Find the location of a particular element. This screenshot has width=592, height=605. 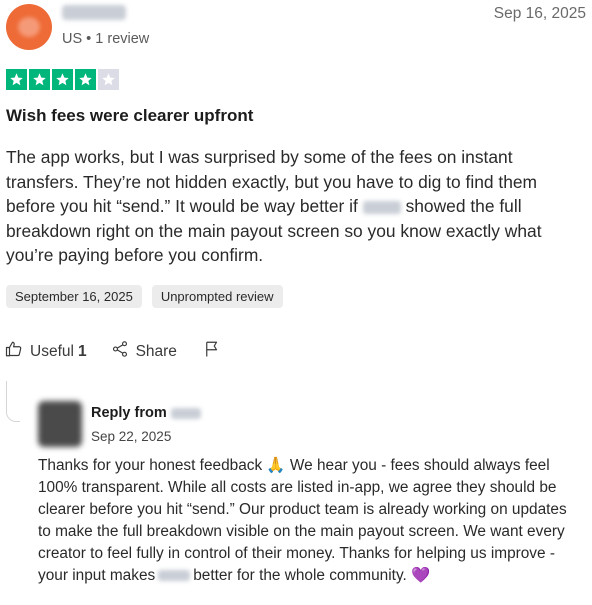

reply-connector is located at coordinates (13, 401).